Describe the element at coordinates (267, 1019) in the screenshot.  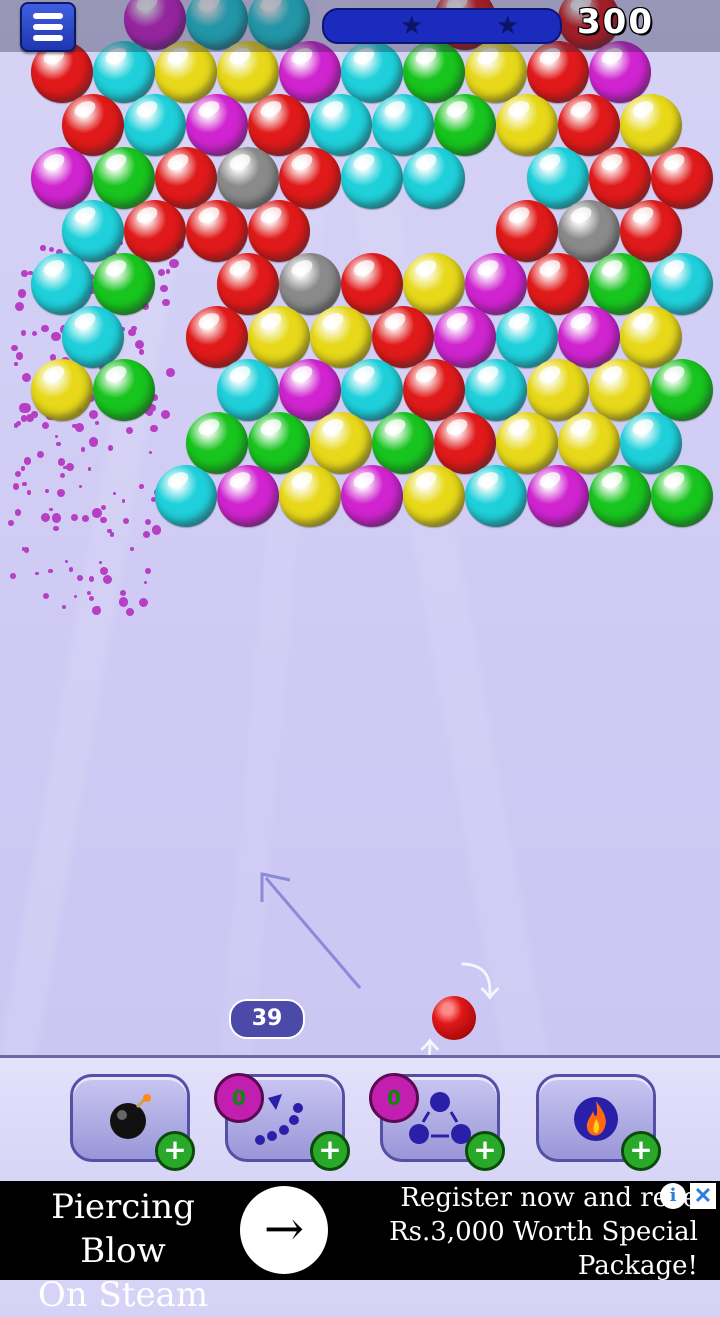
I see `shots-remaining-badge: 39` at that location.